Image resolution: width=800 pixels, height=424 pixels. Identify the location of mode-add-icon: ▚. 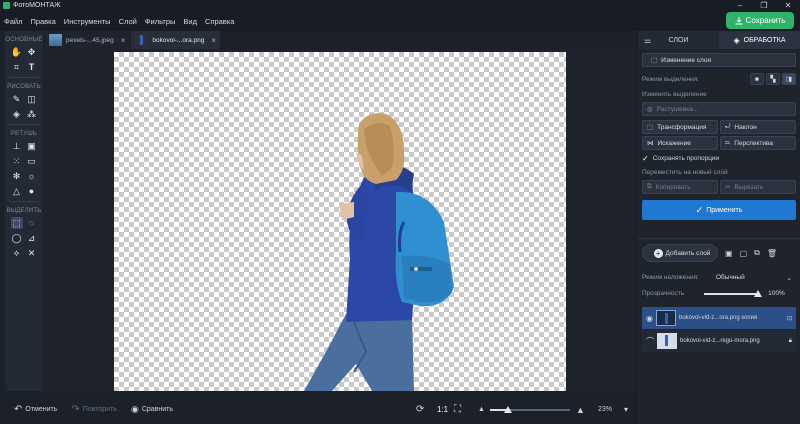
(773, 79).